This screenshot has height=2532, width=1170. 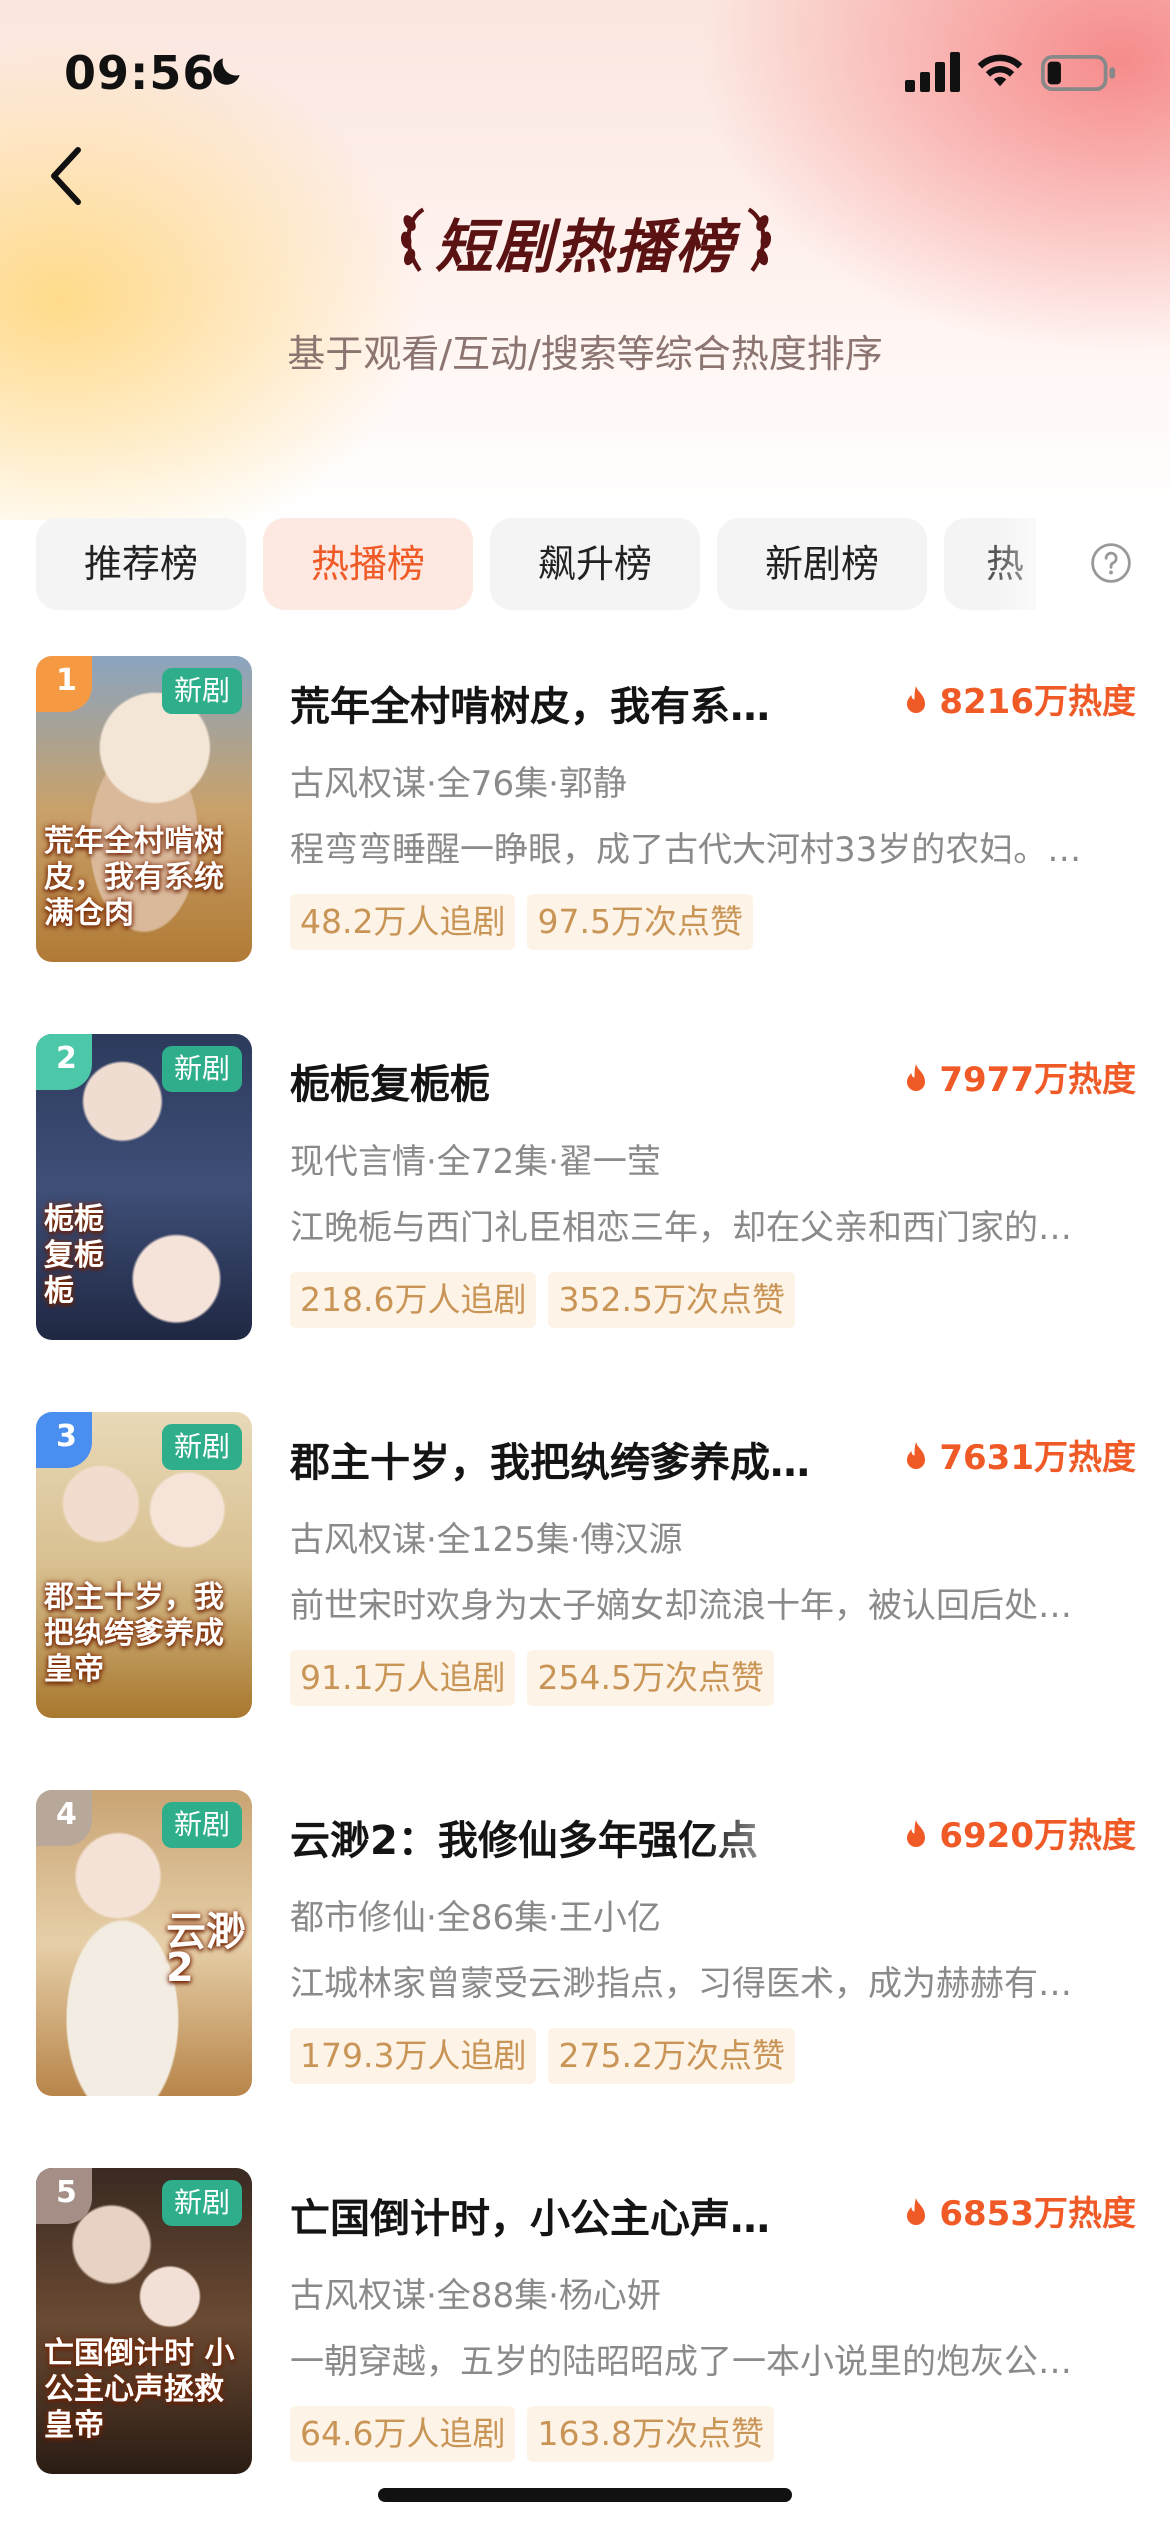 What do you see at coordinates (206, 1950) in the screenshot?
I see `cover-title-art: 云渺2` at bounding box center [206, 1950].